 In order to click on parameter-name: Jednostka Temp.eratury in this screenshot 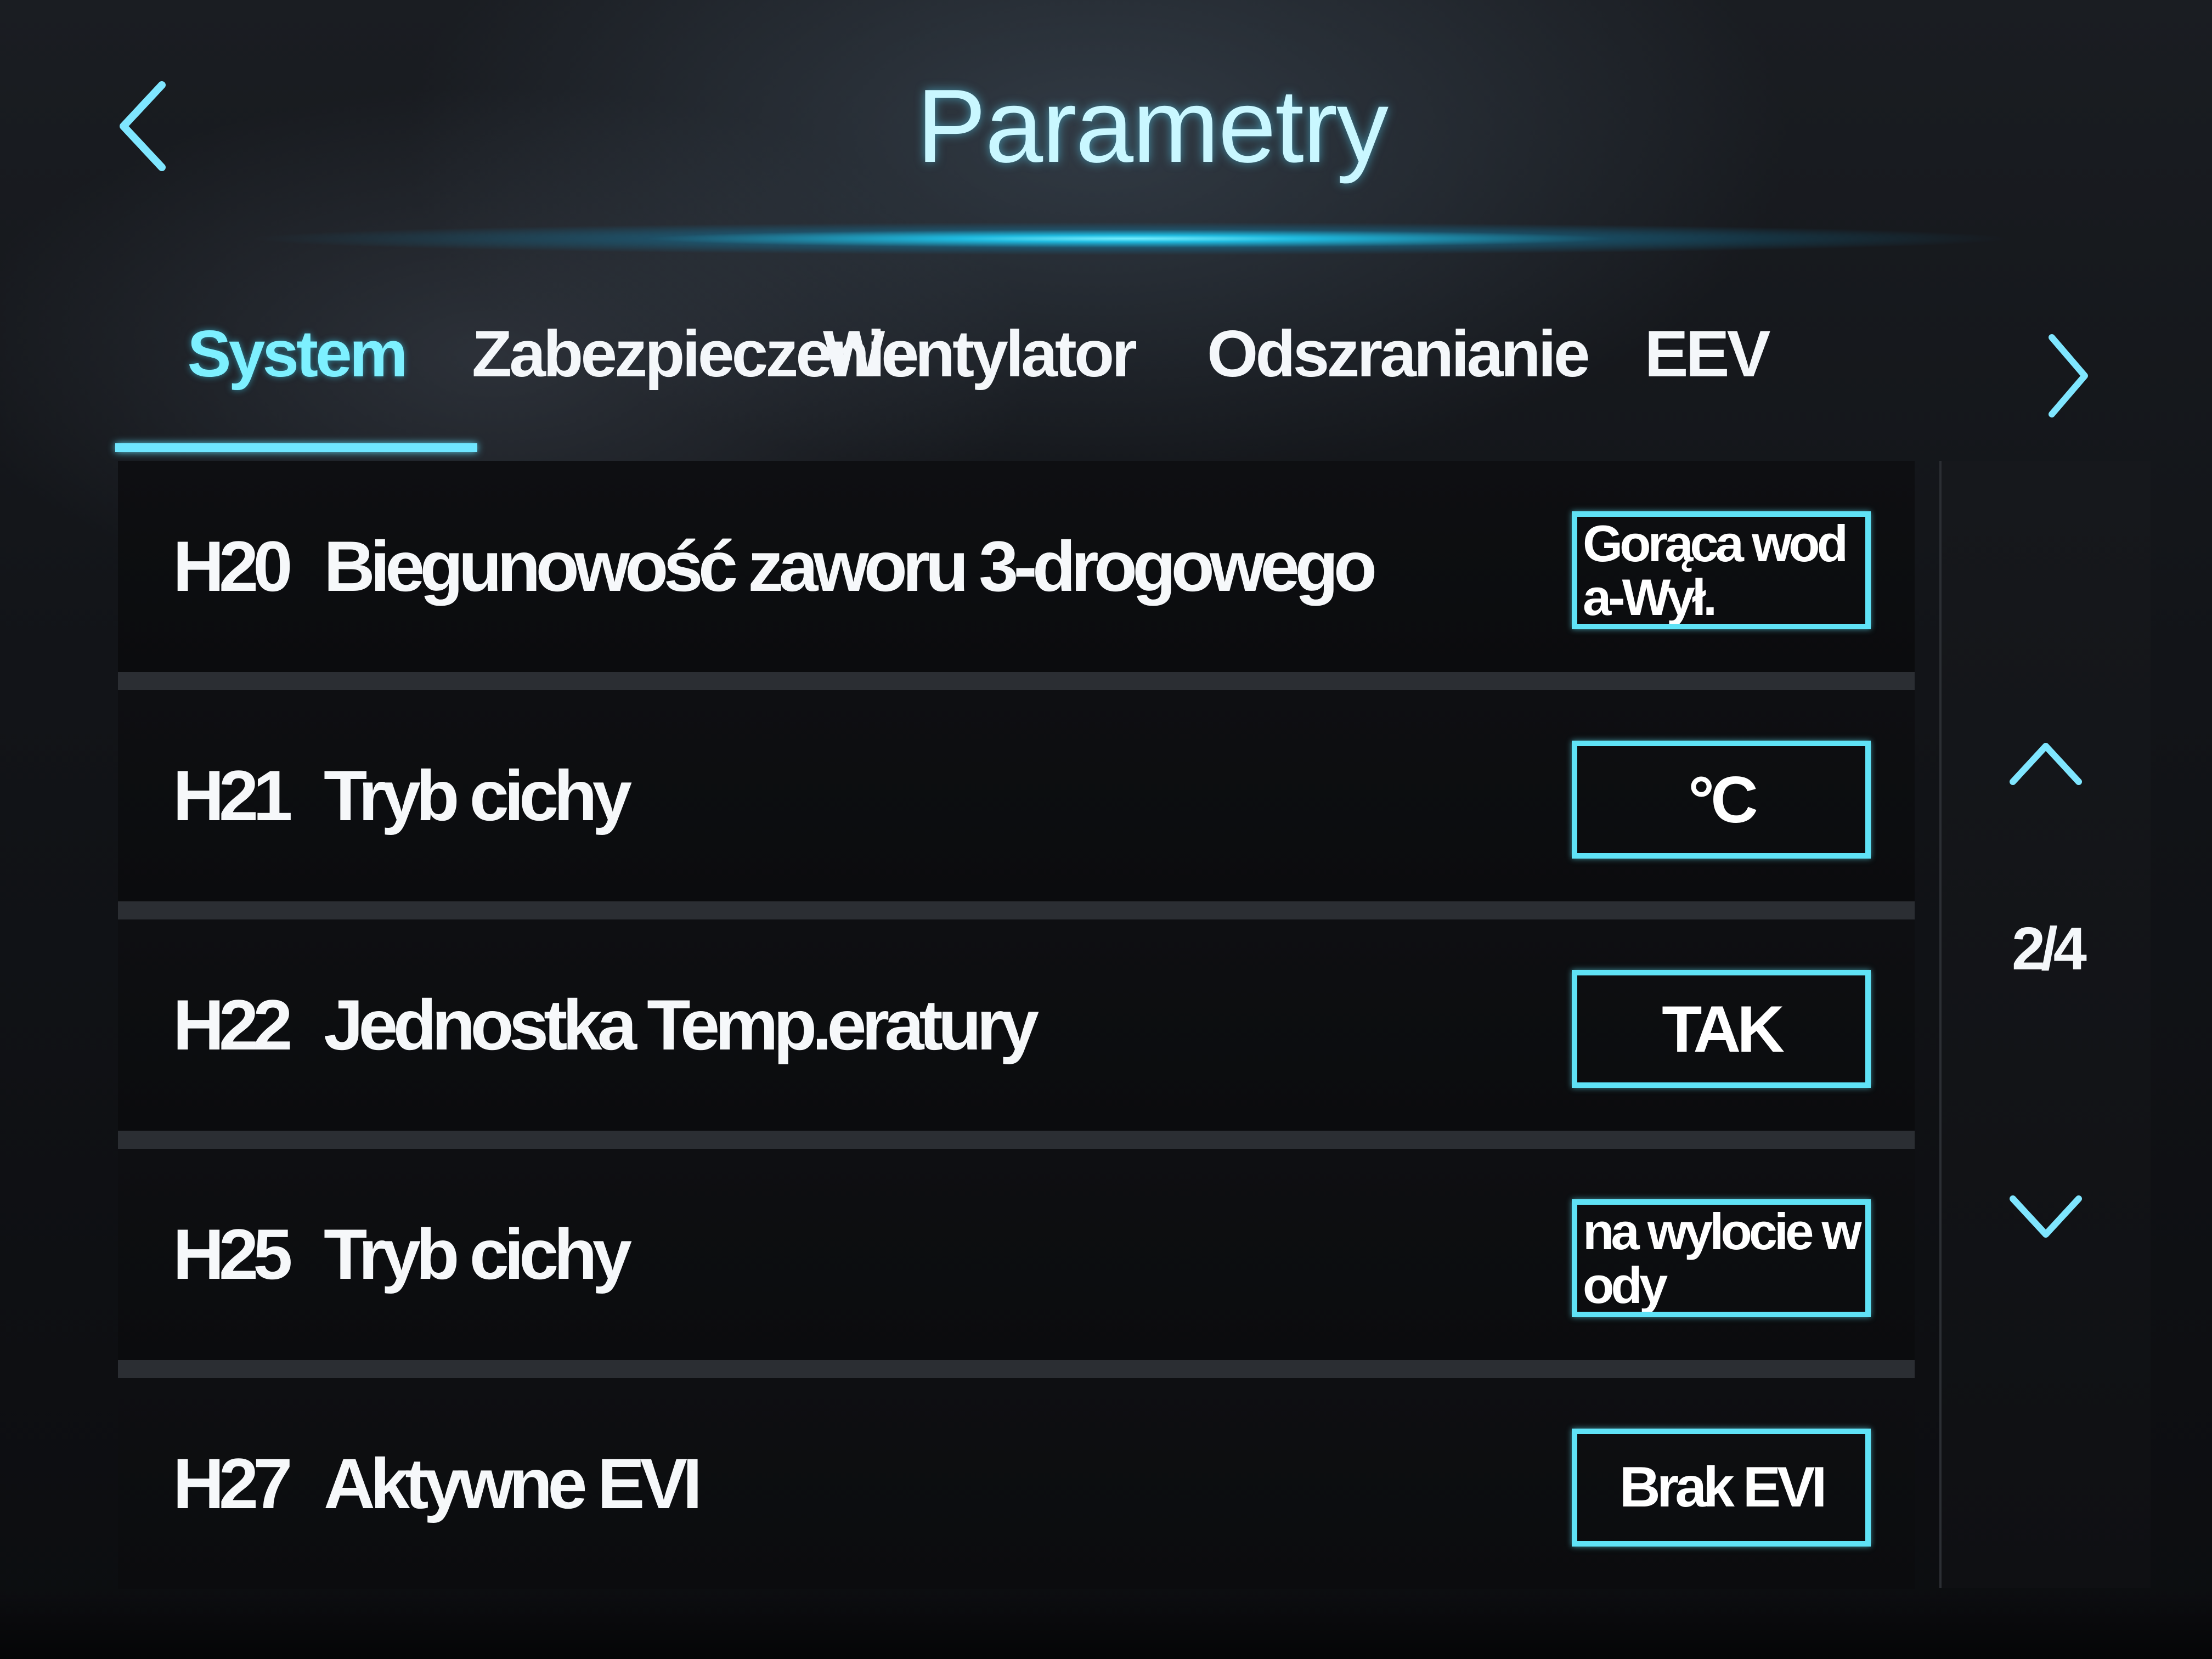, I will do `click(682, 1025)`.